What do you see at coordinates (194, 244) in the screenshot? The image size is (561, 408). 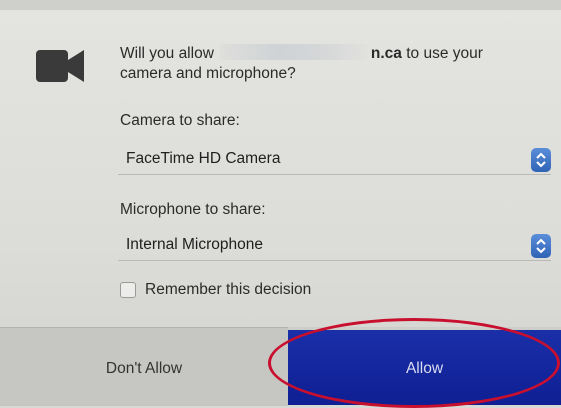 I see `microphone-select-value: Internal Microphone` at bounding box center [194, 244].